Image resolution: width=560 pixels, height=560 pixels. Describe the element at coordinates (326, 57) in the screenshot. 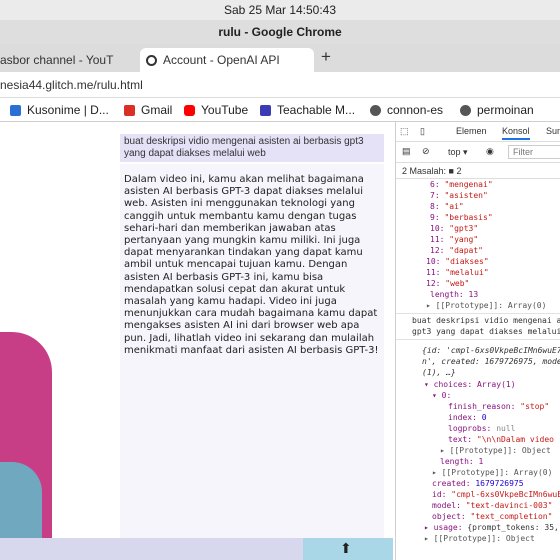

I see `new-tab-button: +` at that location.